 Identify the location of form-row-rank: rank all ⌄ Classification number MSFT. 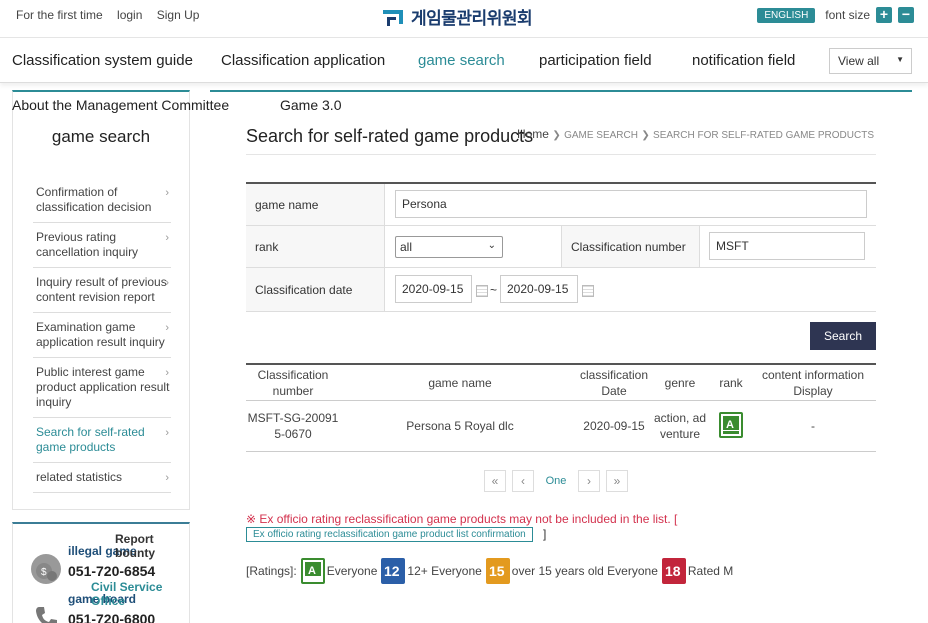
(561, 247).